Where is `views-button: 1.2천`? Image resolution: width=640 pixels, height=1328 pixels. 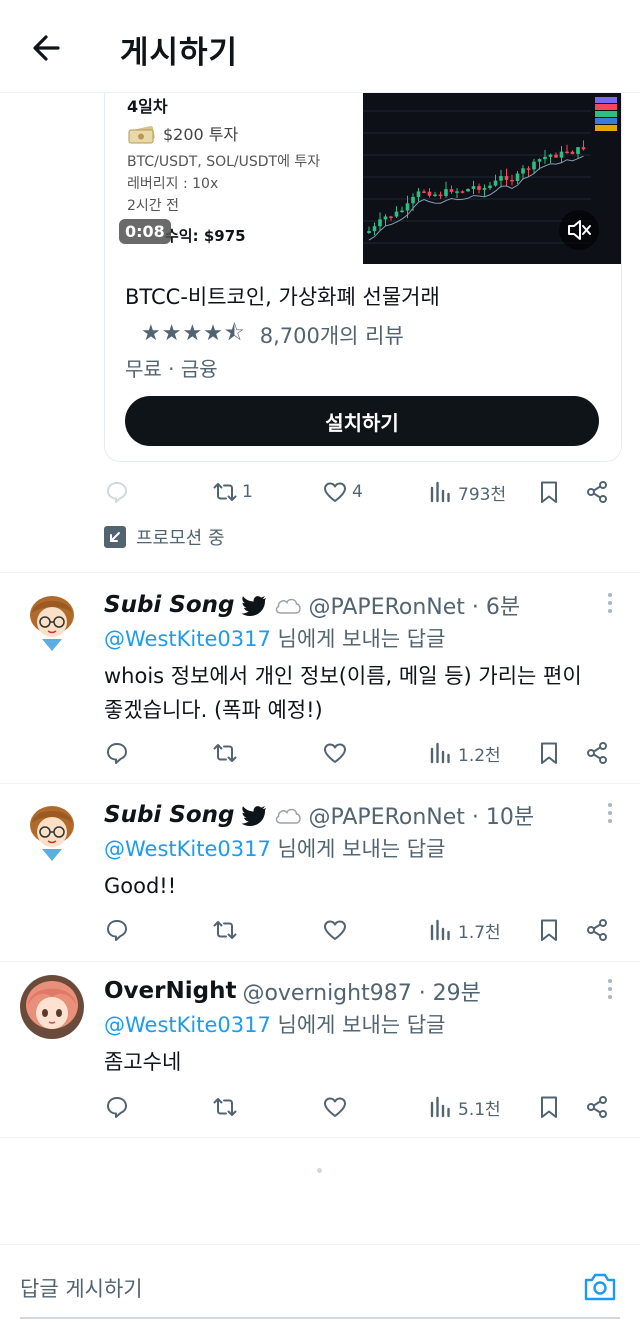 views-button: 1.2천 is located at coordinates (464, 753).